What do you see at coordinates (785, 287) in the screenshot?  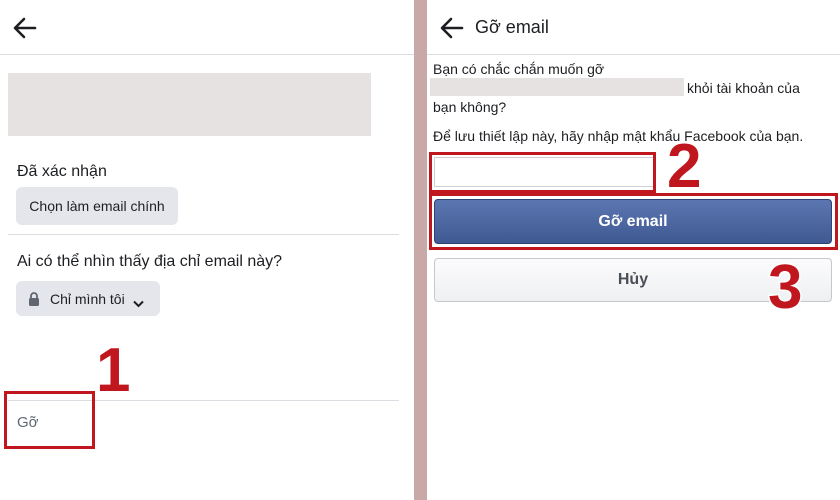 I see `step-number-3: 3` at bounding box center [785, 287].